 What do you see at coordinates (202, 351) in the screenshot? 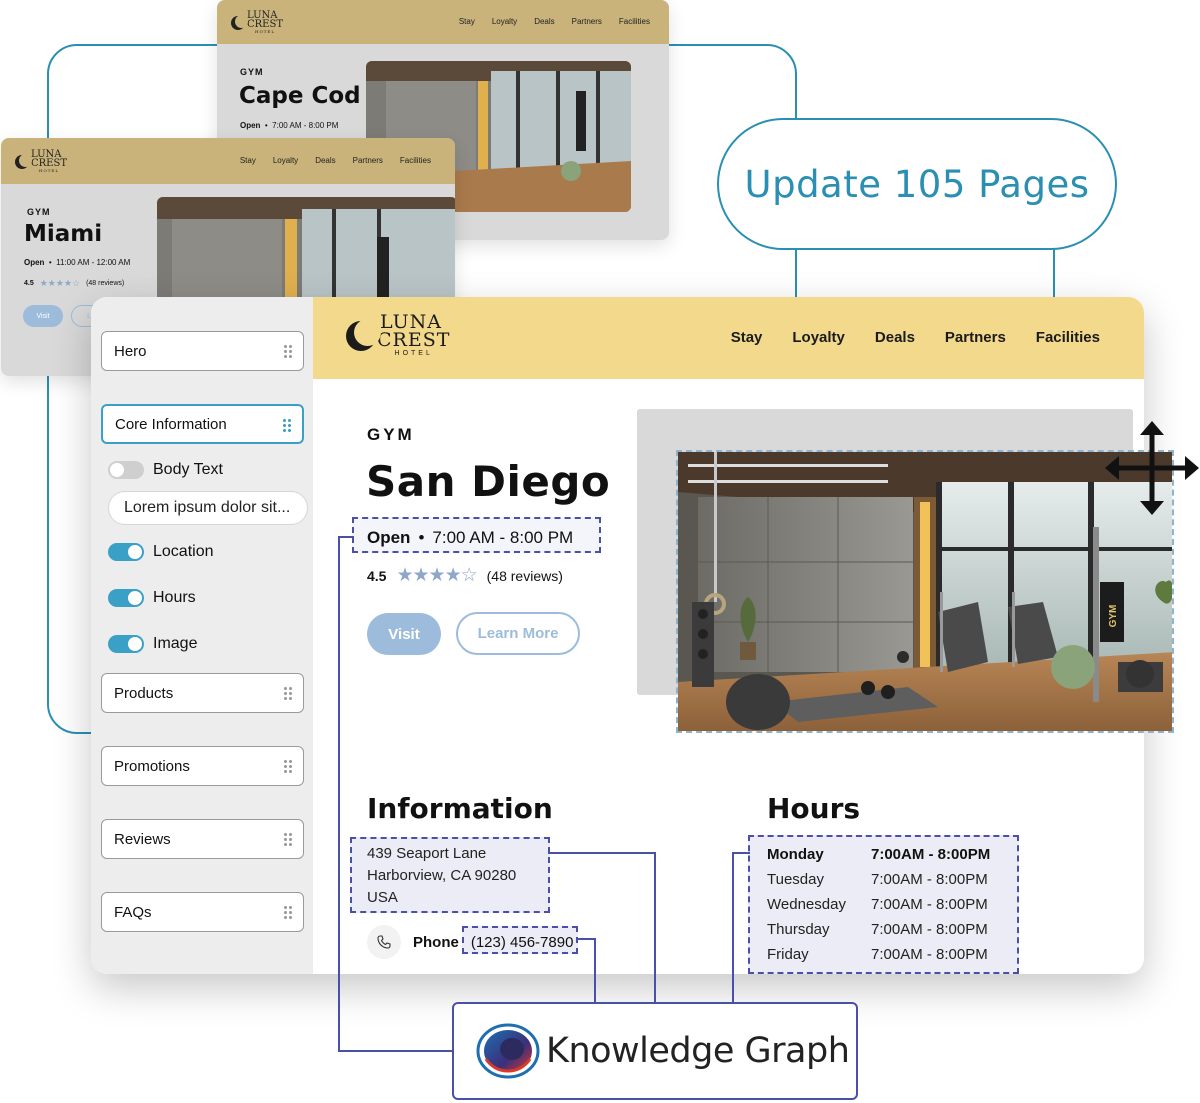
I see `block-hero: Hero` at bounding box center [202, 351].